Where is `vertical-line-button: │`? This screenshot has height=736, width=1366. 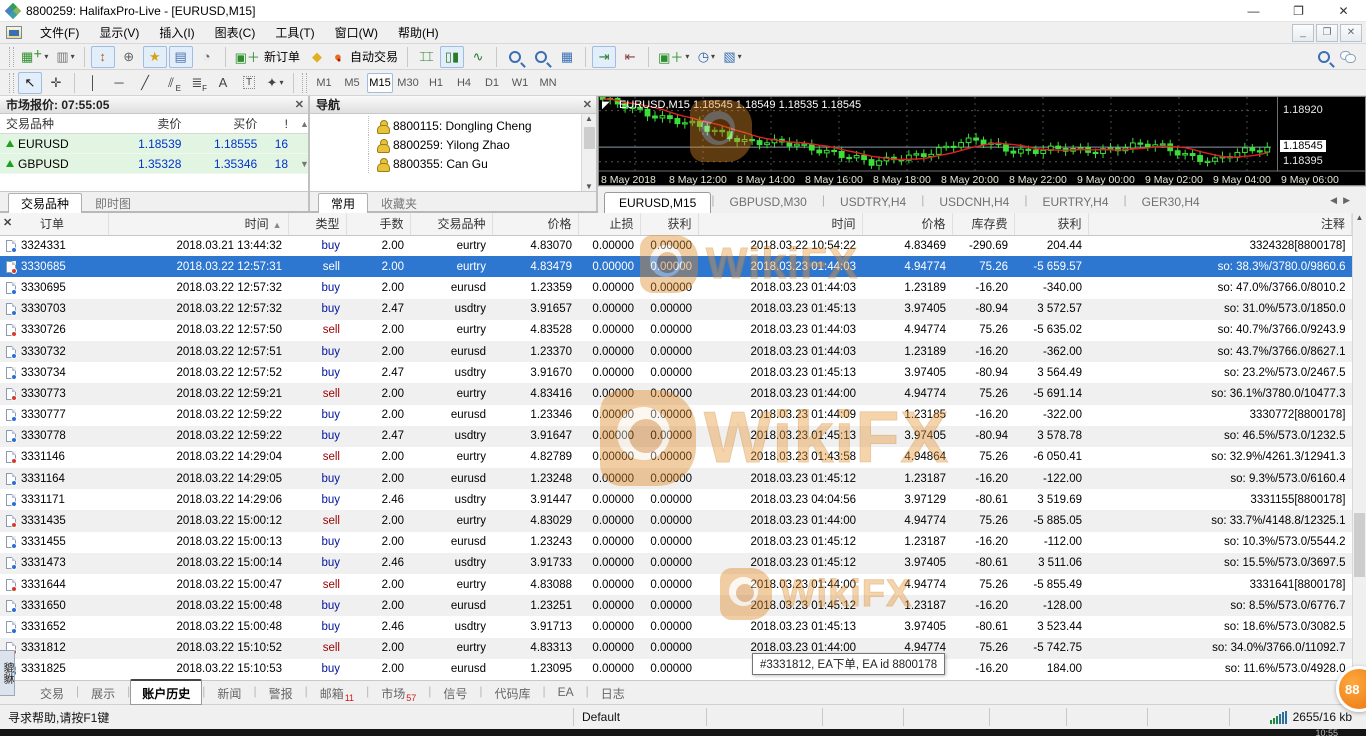 vertical-line-button: │ is located at coordinates (93, 83).